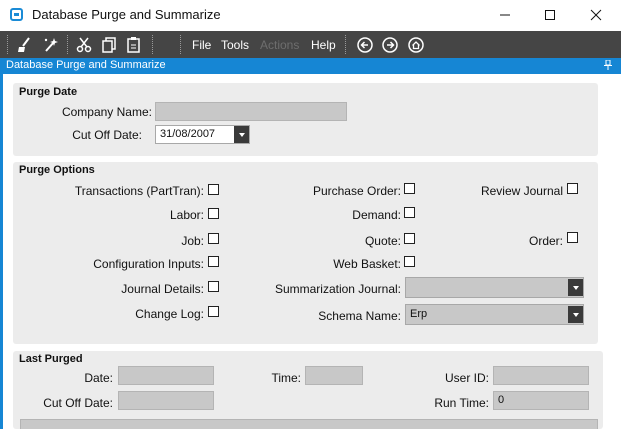  I want to click on panel-title: Database Purge and Summarize, so click(86, 65).